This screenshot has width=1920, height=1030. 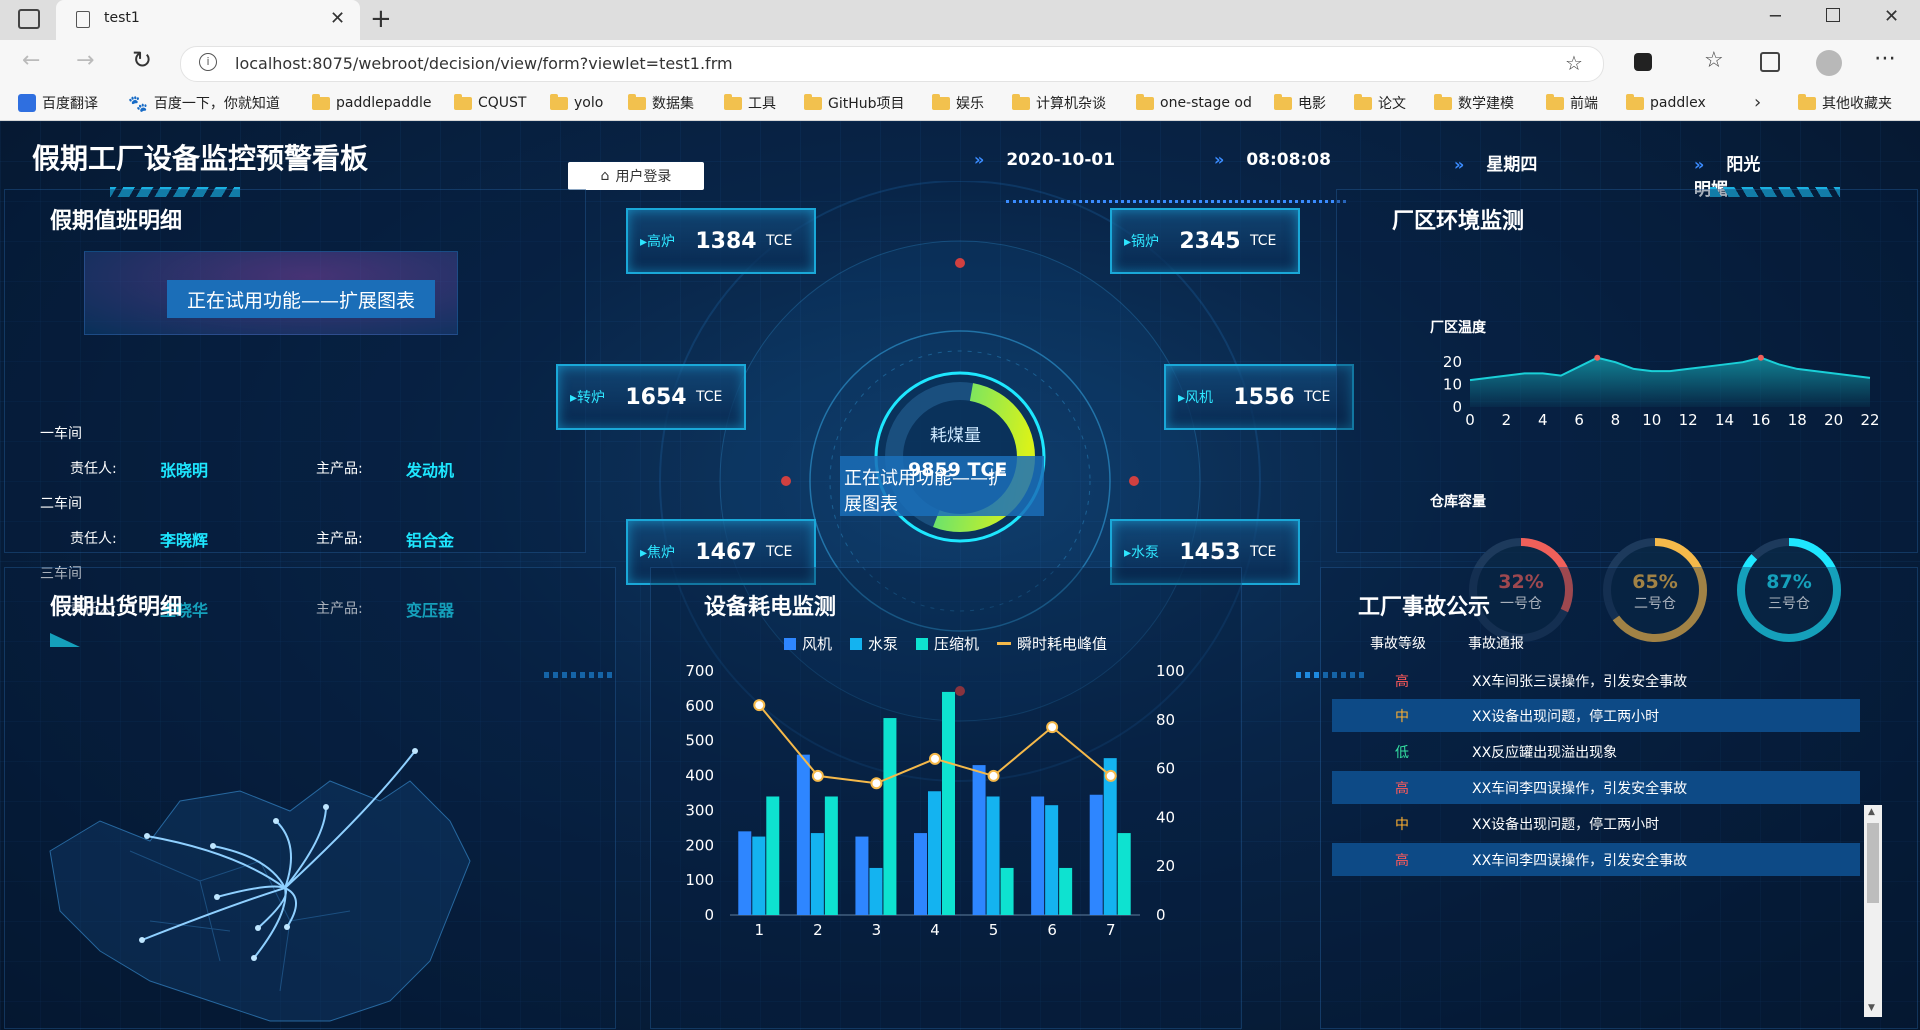 I want to click on new-tab-icon: +, so click(x=381, y=19).